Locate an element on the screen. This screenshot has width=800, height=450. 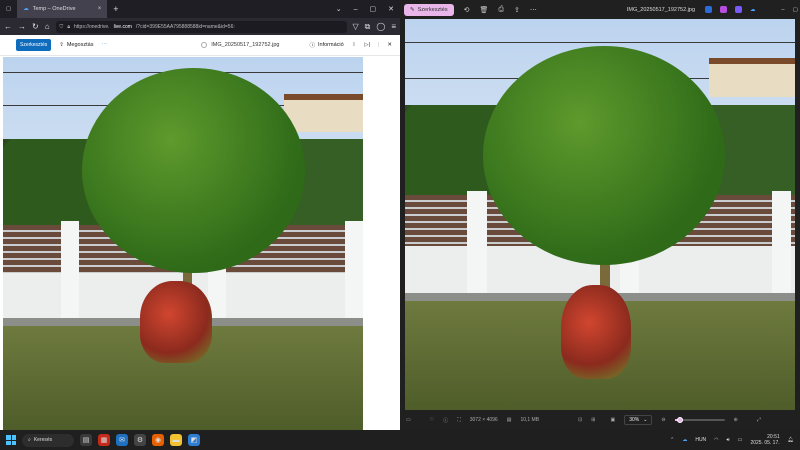
select-circle-icon is located at coordinates (204, 45).